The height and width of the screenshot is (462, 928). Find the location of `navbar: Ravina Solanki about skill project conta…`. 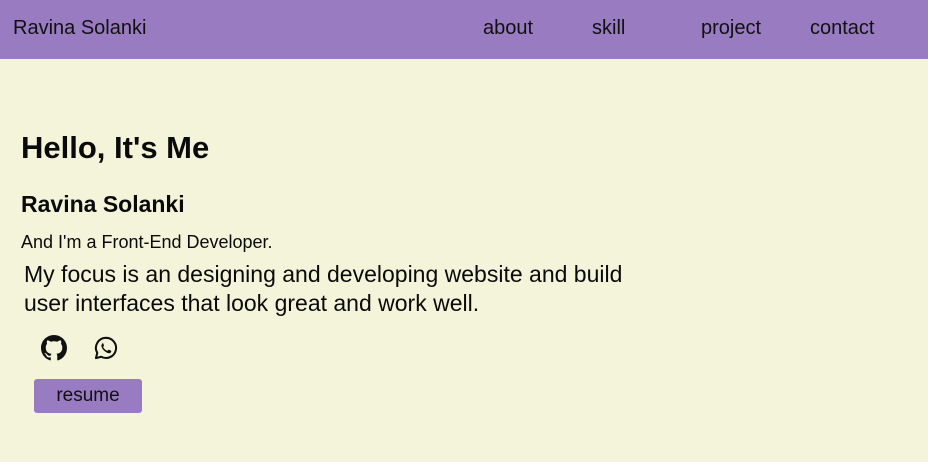

navbar: Ravina Solanki about skill project conta… is located at coordinates (464, 29).